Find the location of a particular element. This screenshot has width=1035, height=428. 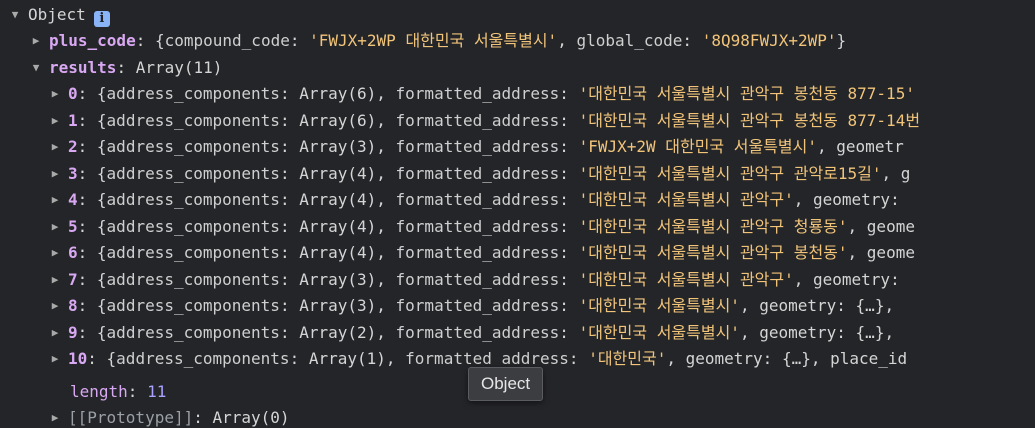

address-components-value: Array(2) is located at coordinates (338, 332).